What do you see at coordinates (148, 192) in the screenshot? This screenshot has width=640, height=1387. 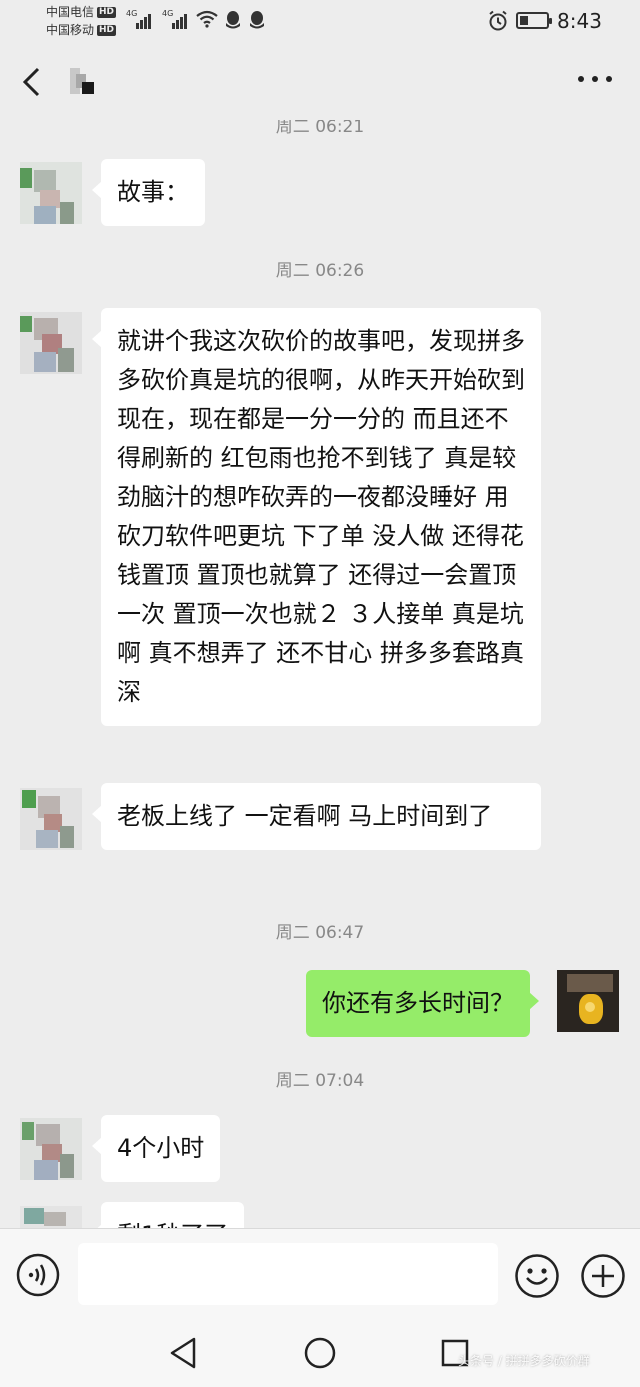 I see `message-bubble: 故事：` at bounding box center [148, 192].